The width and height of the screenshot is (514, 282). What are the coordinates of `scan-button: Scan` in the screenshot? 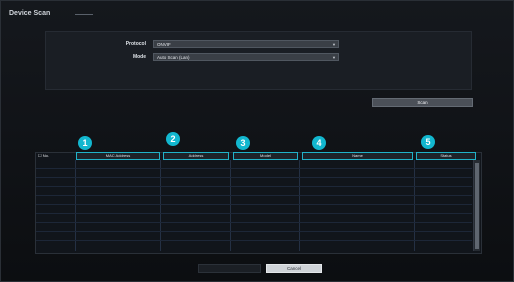 It's located at (422, 102).